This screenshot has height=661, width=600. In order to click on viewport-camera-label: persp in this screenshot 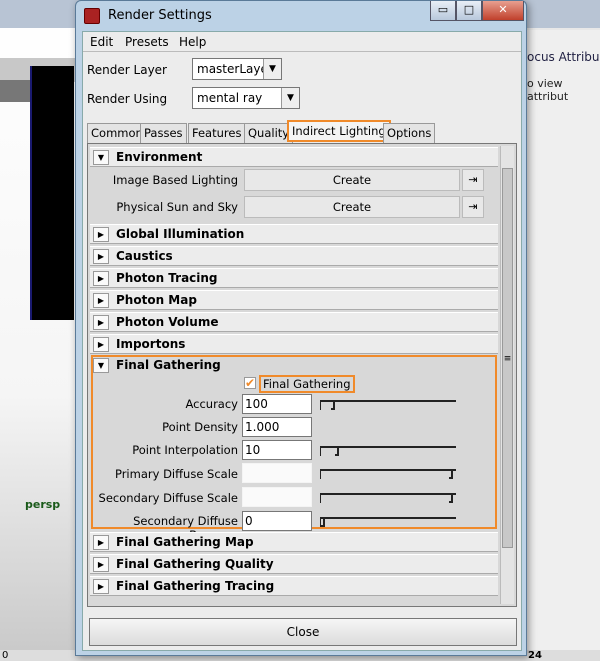, I will do `click(43, 504)`.